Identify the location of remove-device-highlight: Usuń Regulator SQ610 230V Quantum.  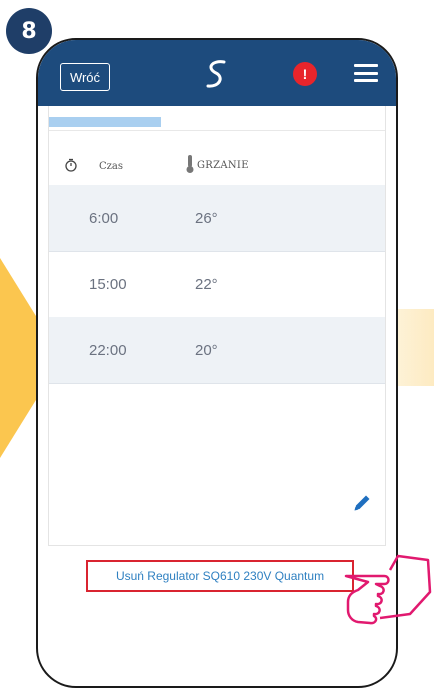
(220, 576).